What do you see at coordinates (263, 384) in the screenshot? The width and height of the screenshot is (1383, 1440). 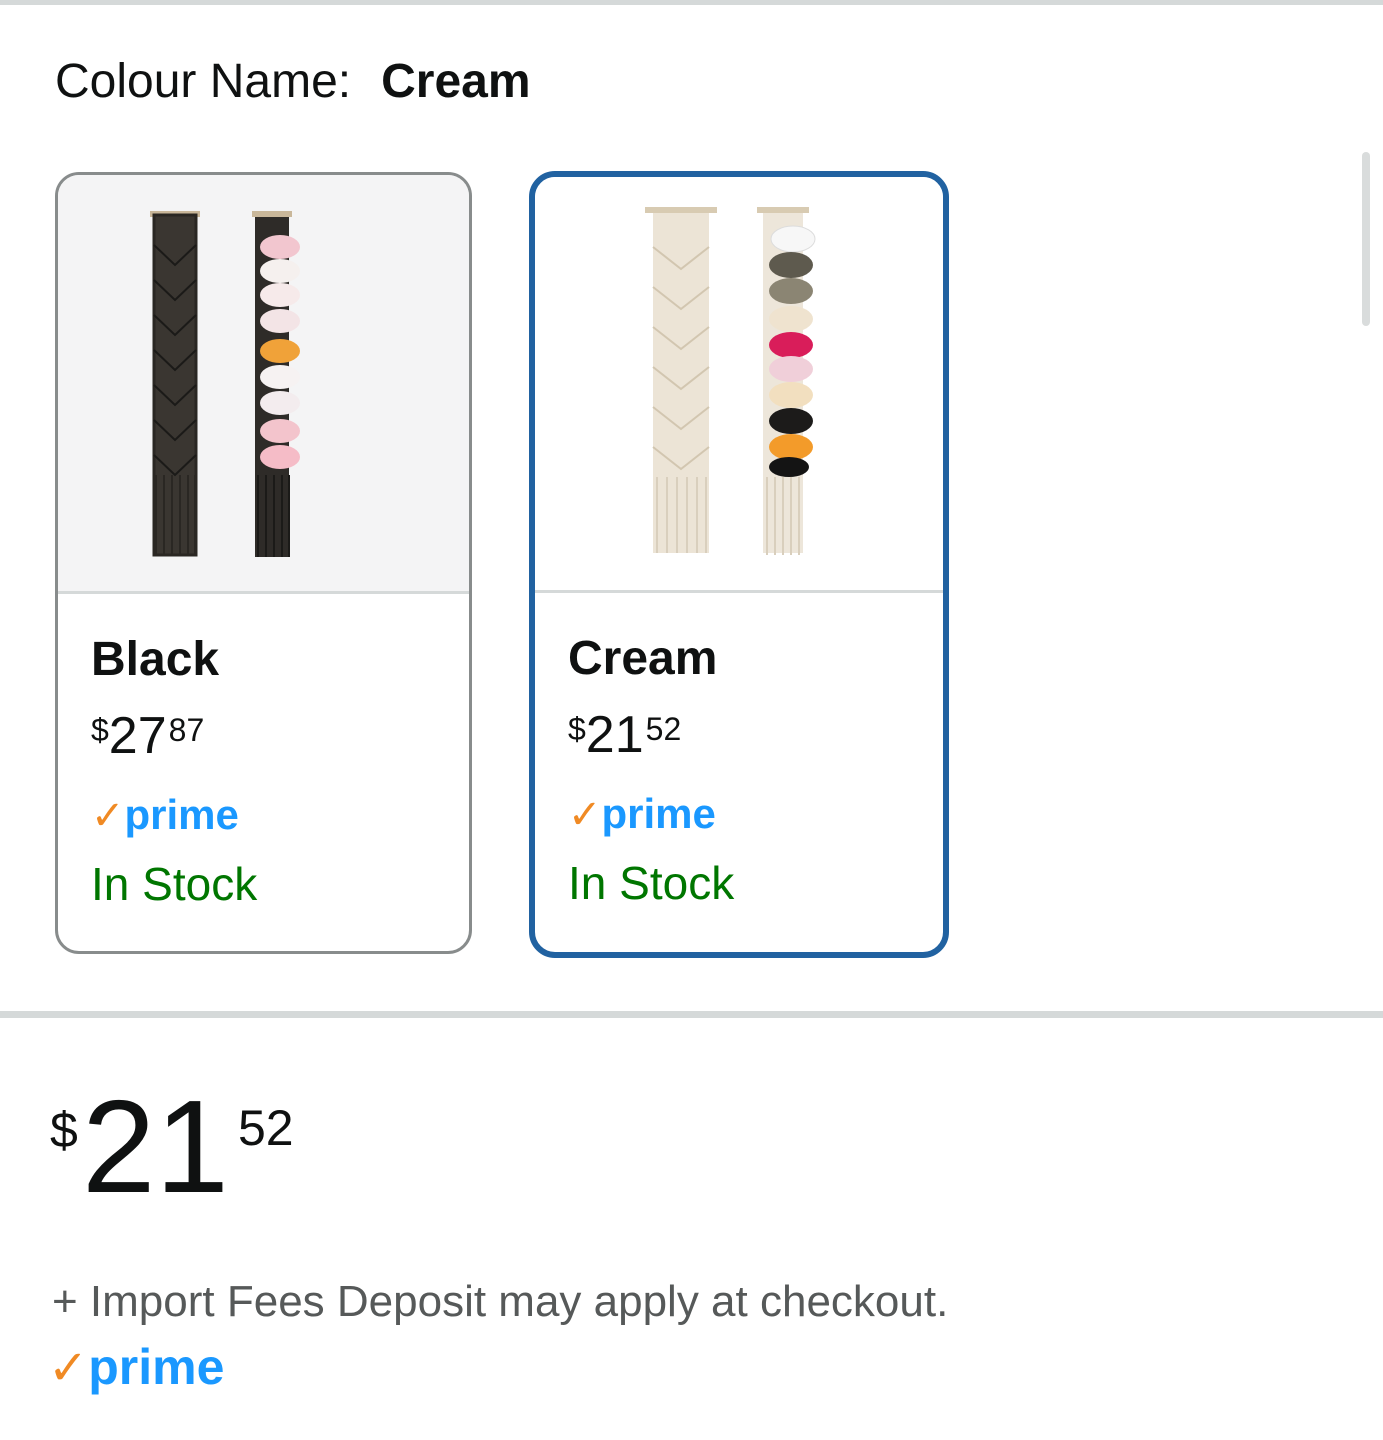 I see `black-macrame-hat-holder-image` at bounding box center [263, 384].